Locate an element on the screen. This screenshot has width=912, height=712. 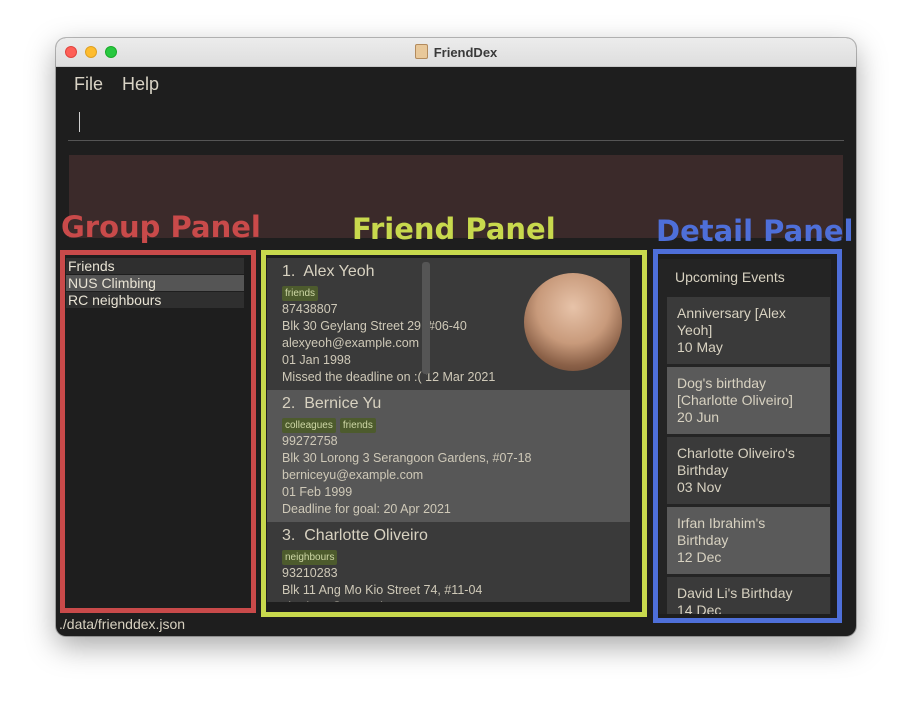
friend-phone: 99272758 is located at coordinates (310, 441).